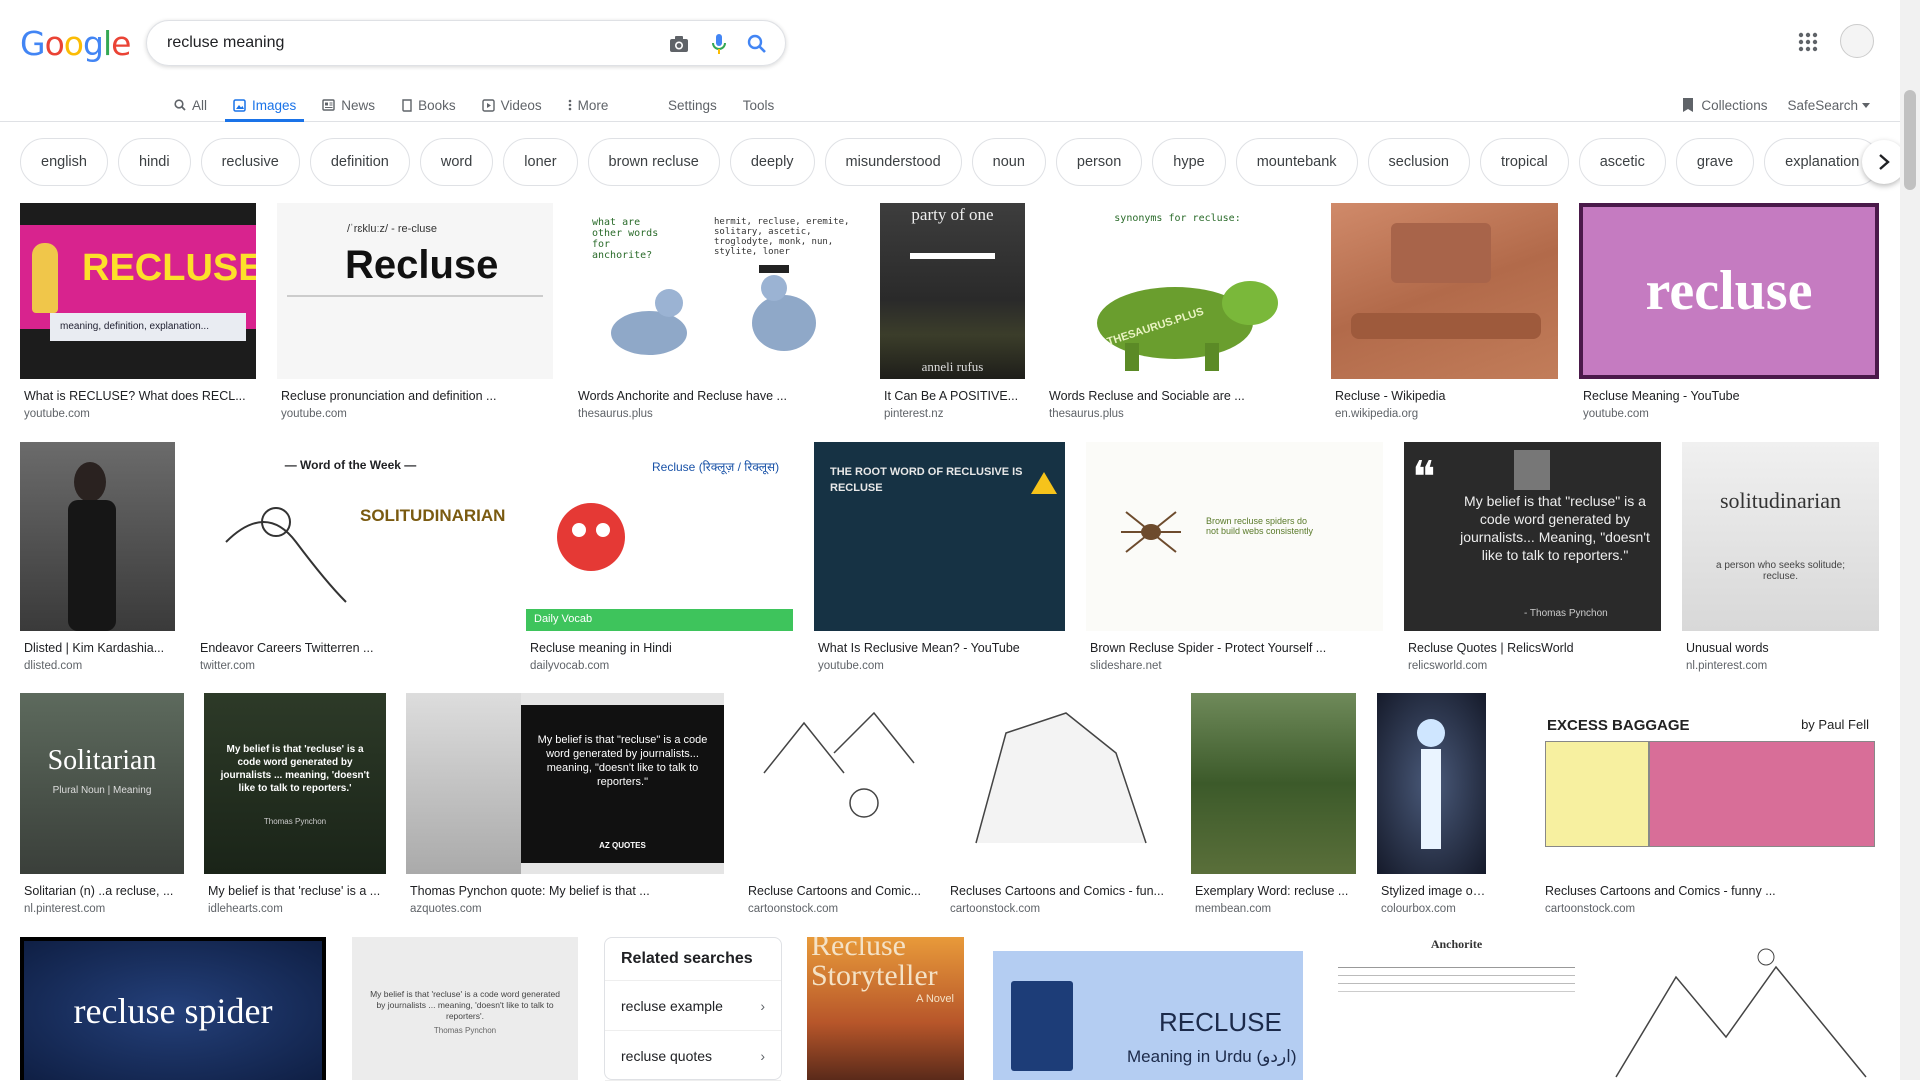 Image resolution: width=1920 pixels, height=1081 pixels. I want to click on subtitle-bar, so click(952, 256).